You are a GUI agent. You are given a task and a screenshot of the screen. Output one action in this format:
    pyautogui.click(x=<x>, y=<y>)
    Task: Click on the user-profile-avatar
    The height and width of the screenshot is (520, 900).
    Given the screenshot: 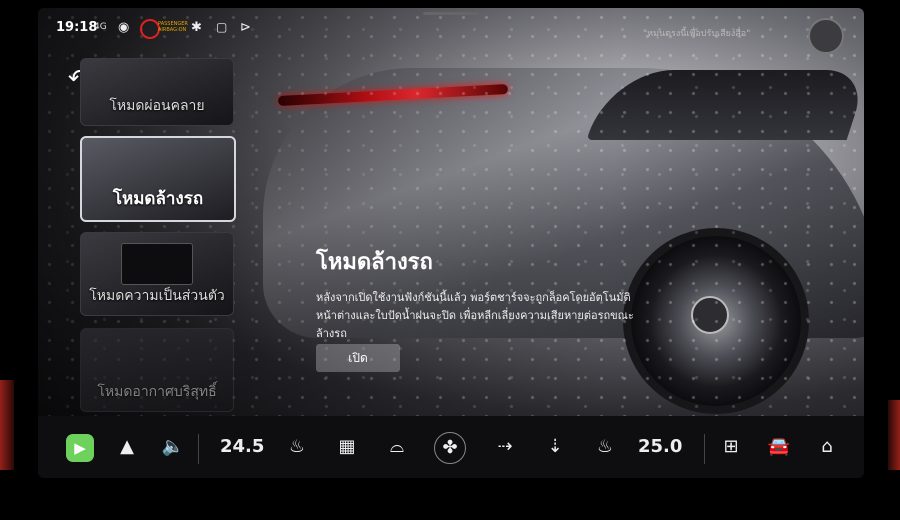 What is the action you would take?
    pyautogui.click(x=826, y=36)
    